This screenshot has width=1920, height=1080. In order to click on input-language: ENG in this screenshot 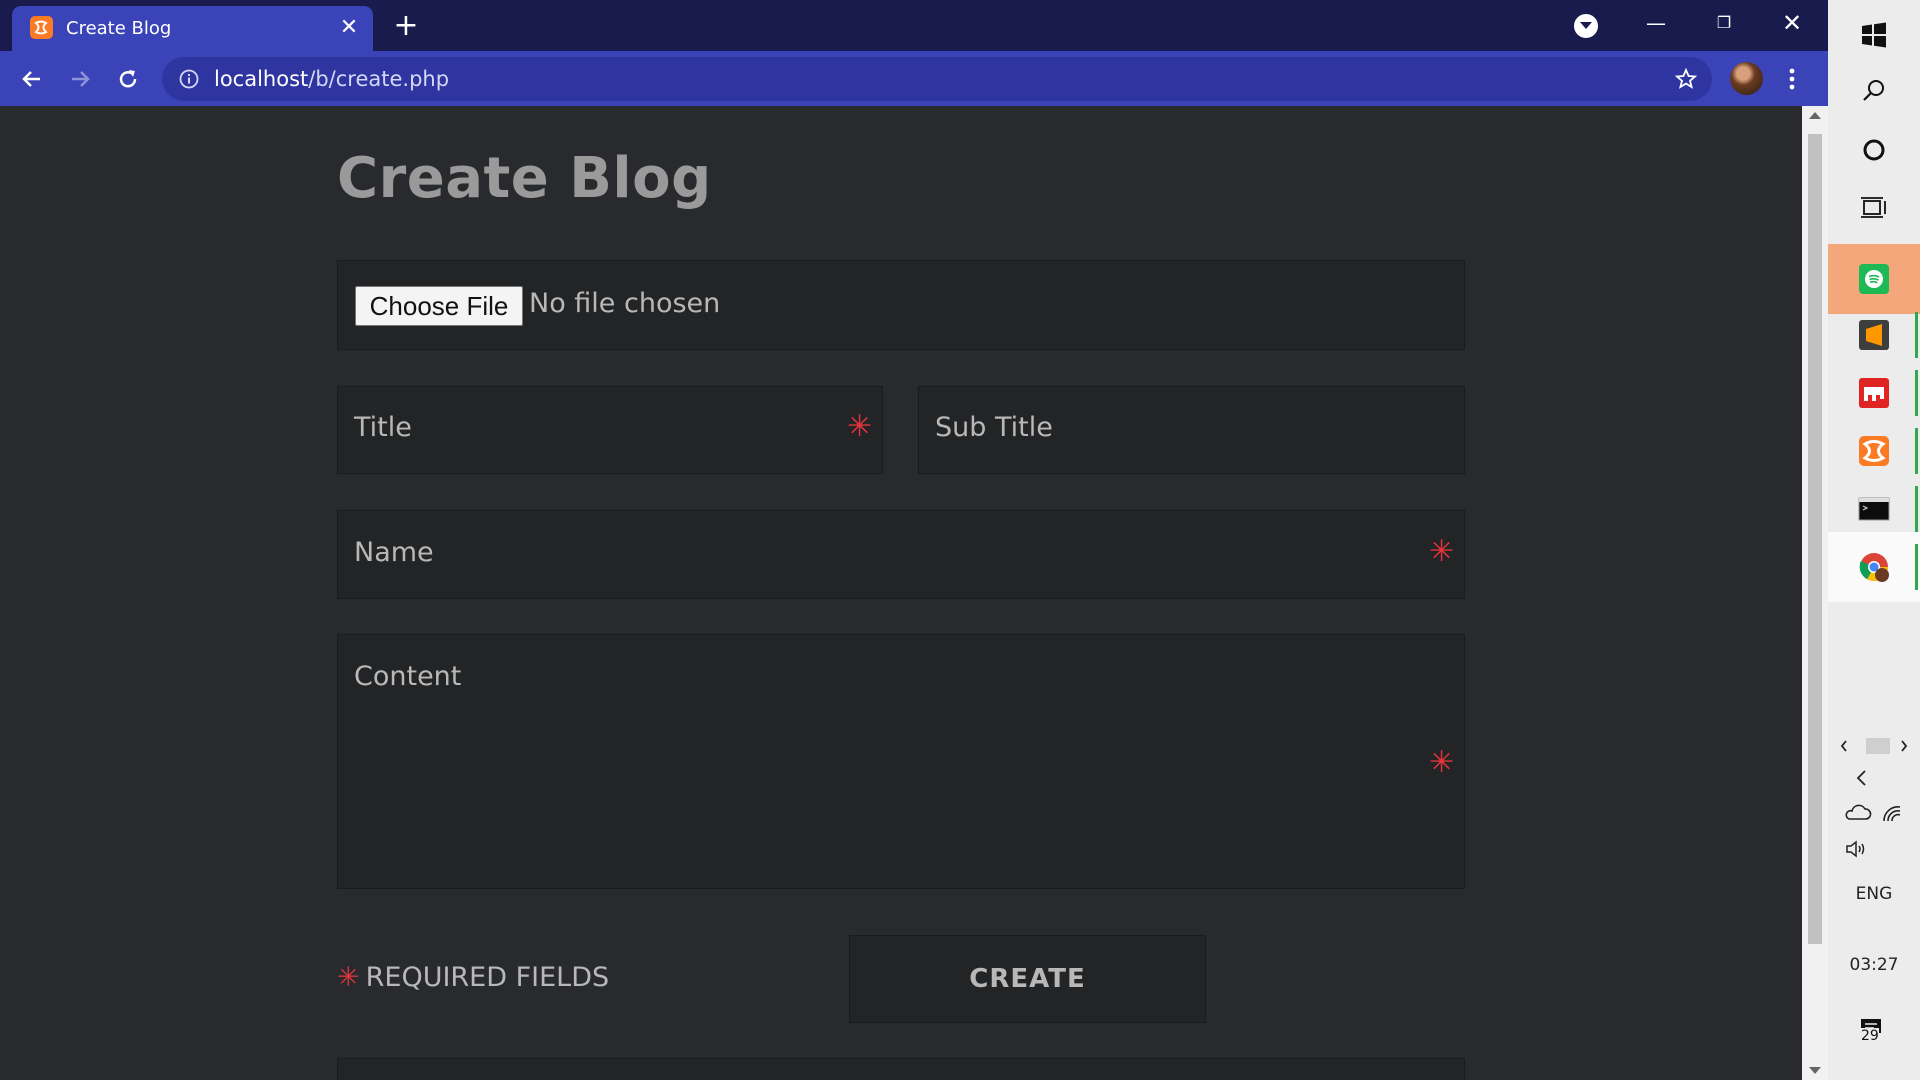, I will do `click(1874, 894)`.